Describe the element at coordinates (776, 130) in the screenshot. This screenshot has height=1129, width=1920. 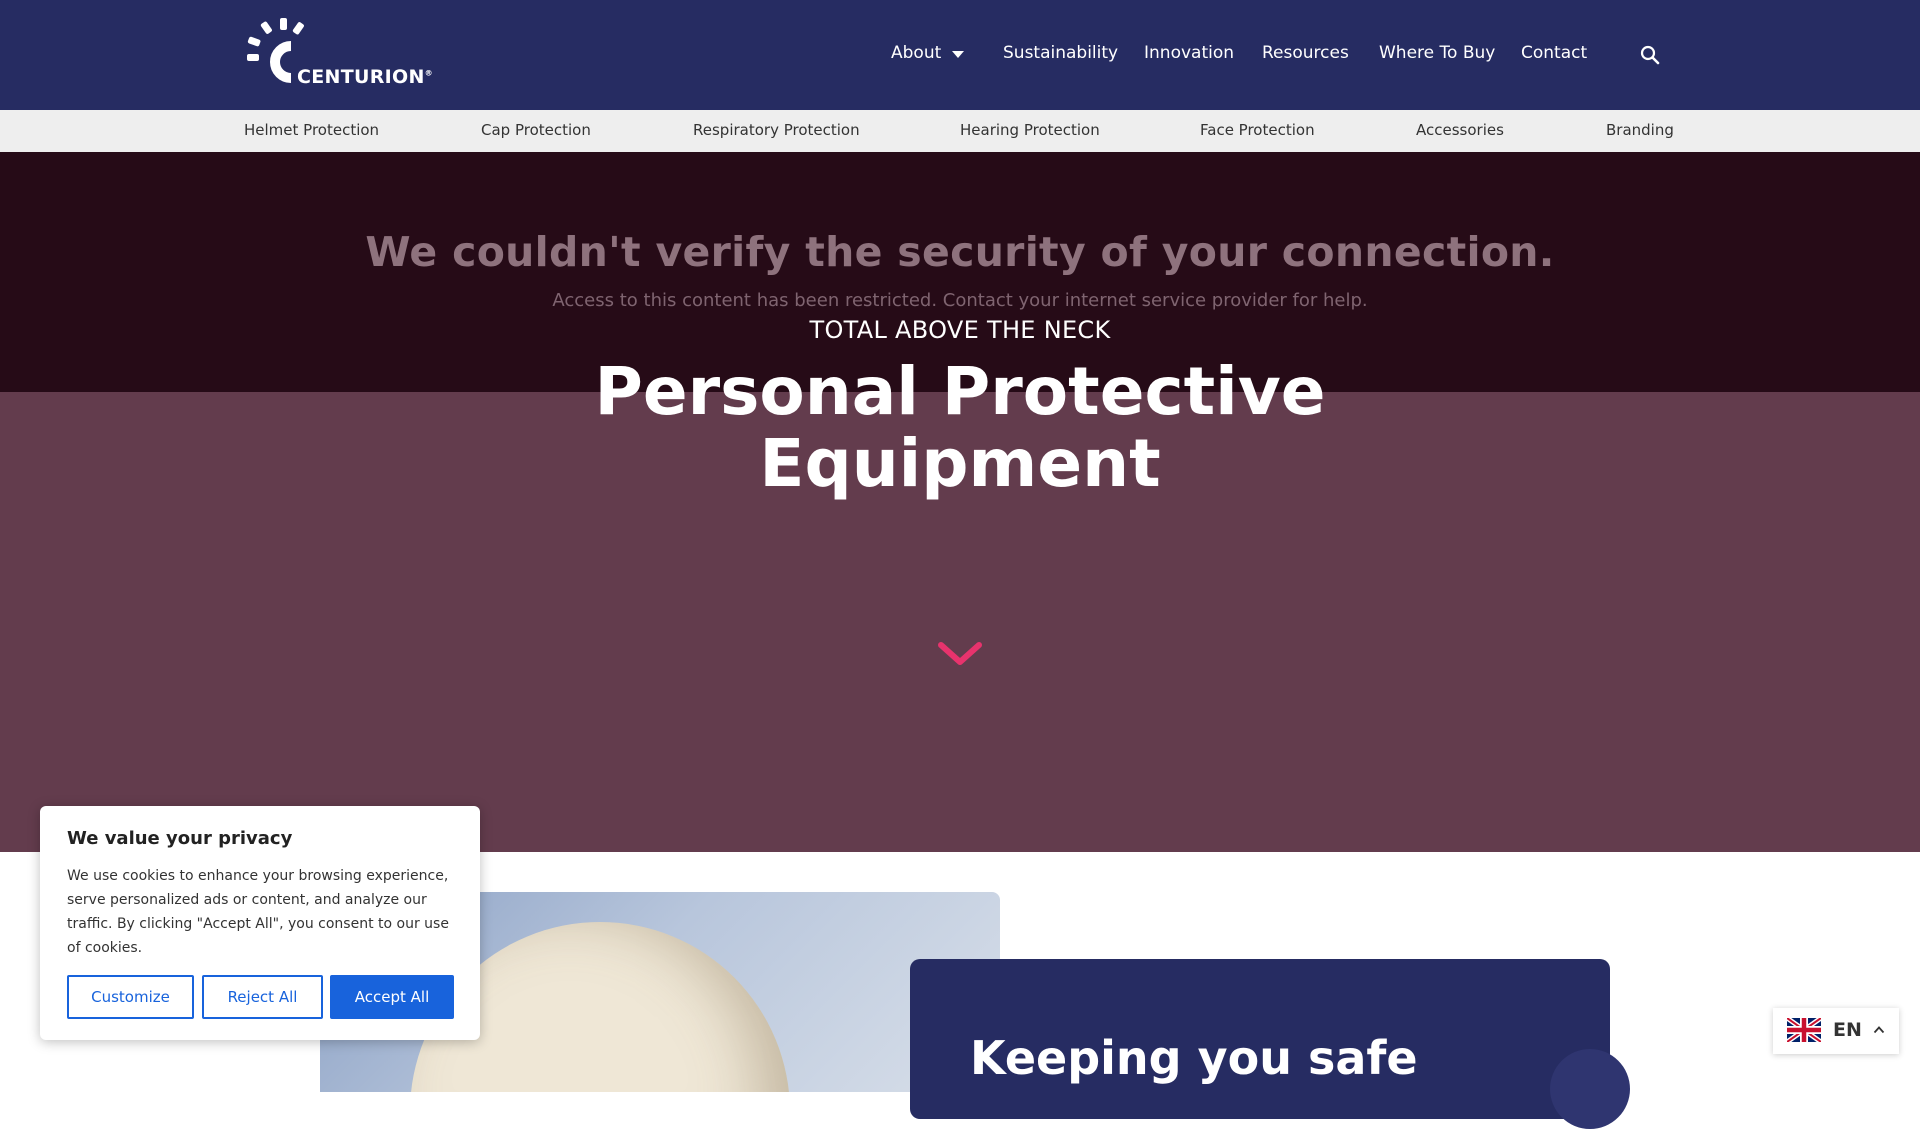
I see `subnav-respiratory-protection: Respiratory Protection` at that location.